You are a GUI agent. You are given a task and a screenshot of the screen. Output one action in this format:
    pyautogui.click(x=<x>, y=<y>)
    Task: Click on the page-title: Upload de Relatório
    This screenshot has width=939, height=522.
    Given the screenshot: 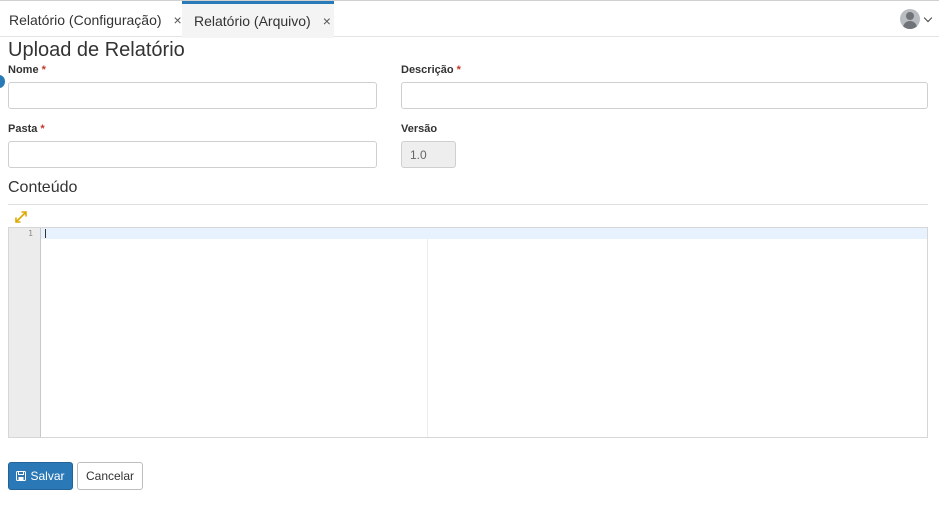 What is the action you would take?
    pyautogui.click(x=96, y=50)
    